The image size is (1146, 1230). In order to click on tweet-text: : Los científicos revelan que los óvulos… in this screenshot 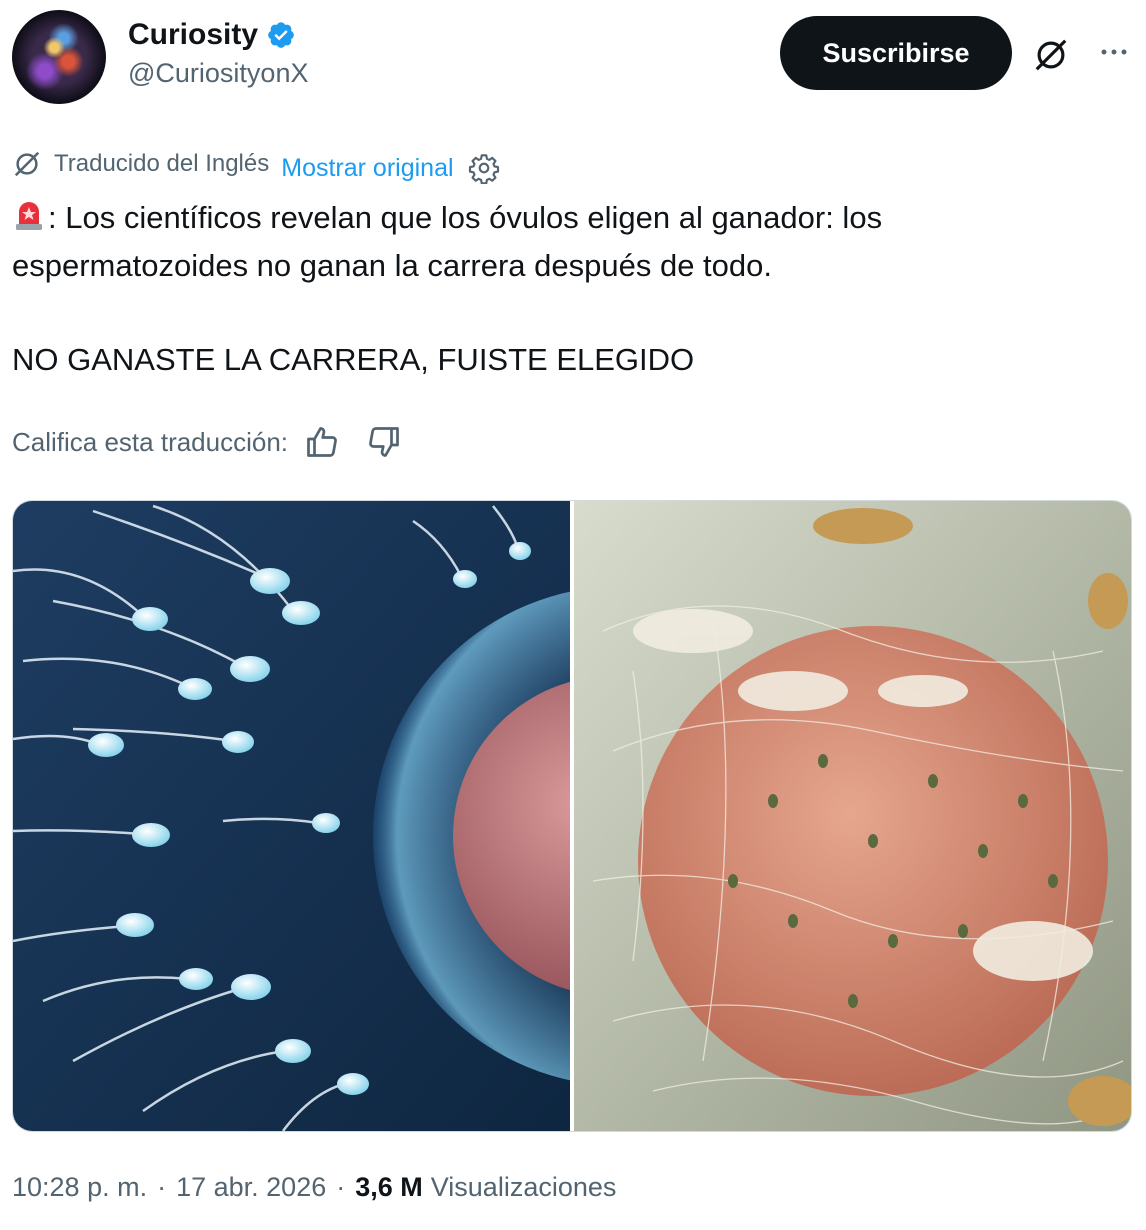, I will do `click(567, 289)`.